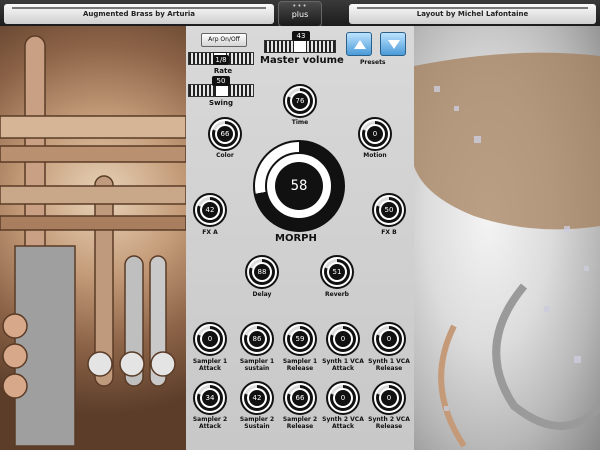  I want to click on sampler1-release-knob: 59, so click(300, 339).